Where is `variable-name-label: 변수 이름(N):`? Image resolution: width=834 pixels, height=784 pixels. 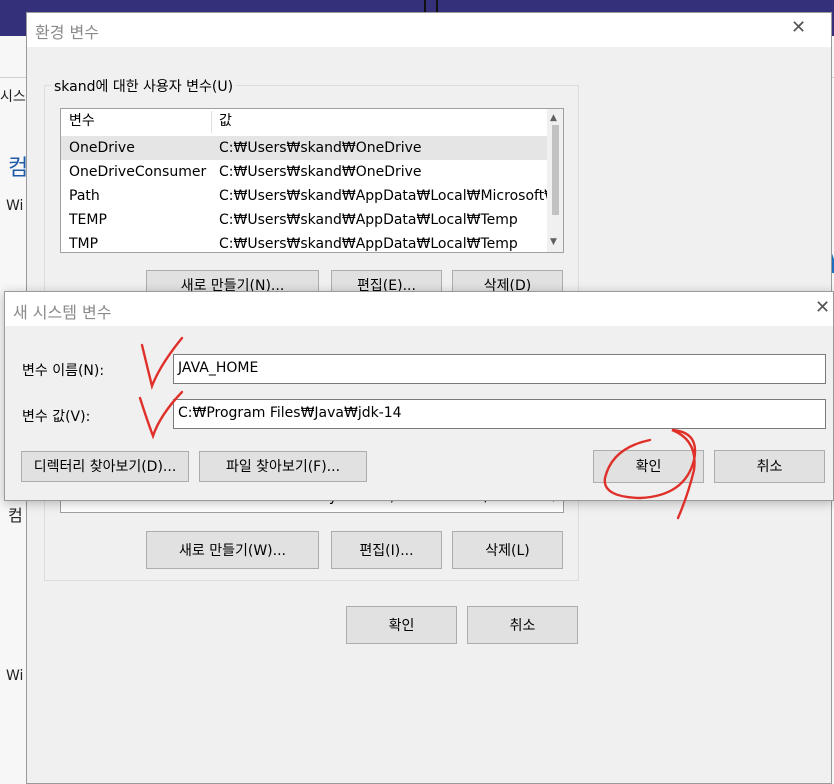
variable-name-label: 변수 이름(N): is located at coordinates (63, 371).